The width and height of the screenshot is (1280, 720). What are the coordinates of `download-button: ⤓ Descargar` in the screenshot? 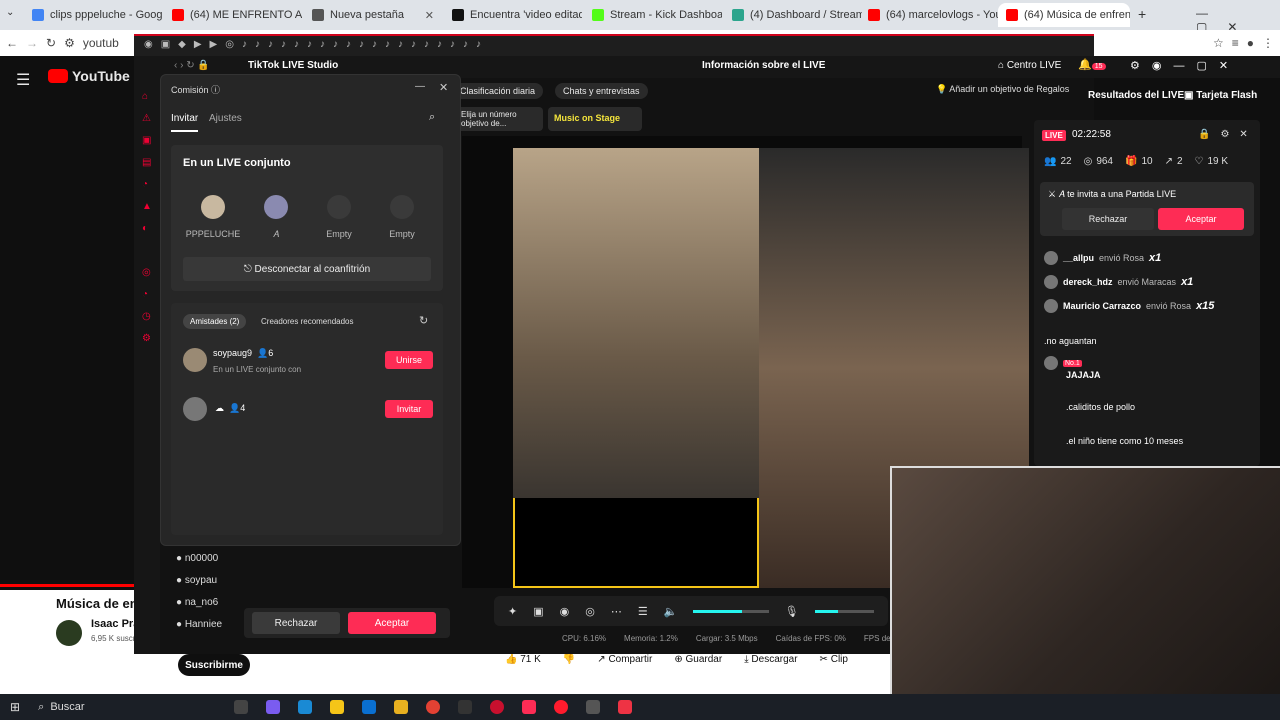 It's located at (770, 659).